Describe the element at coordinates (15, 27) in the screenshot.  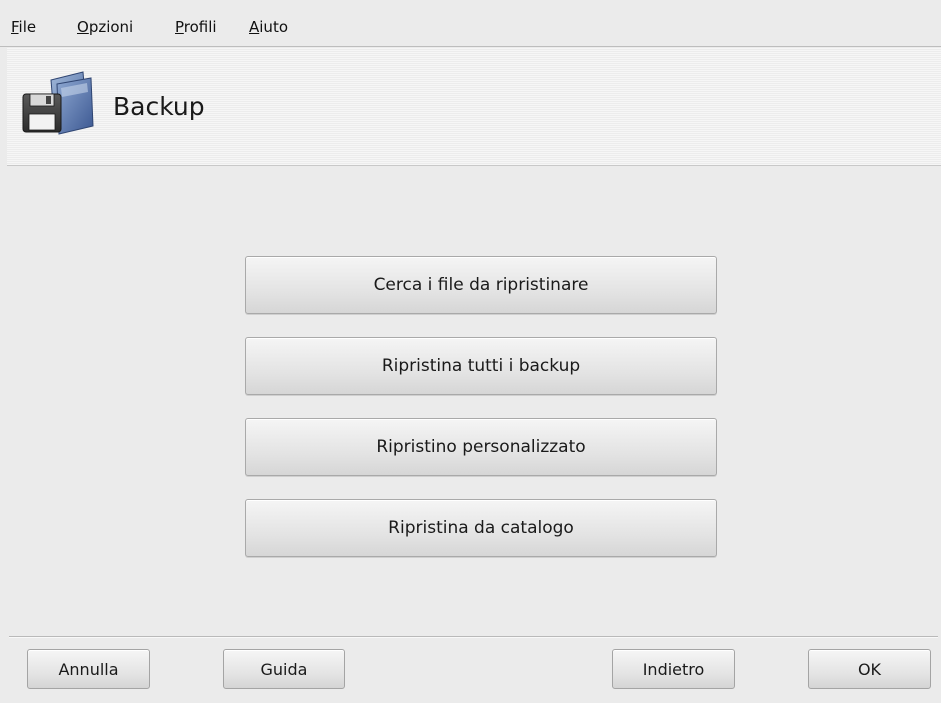
I see `menu-file-mnemonic: F` at that location.